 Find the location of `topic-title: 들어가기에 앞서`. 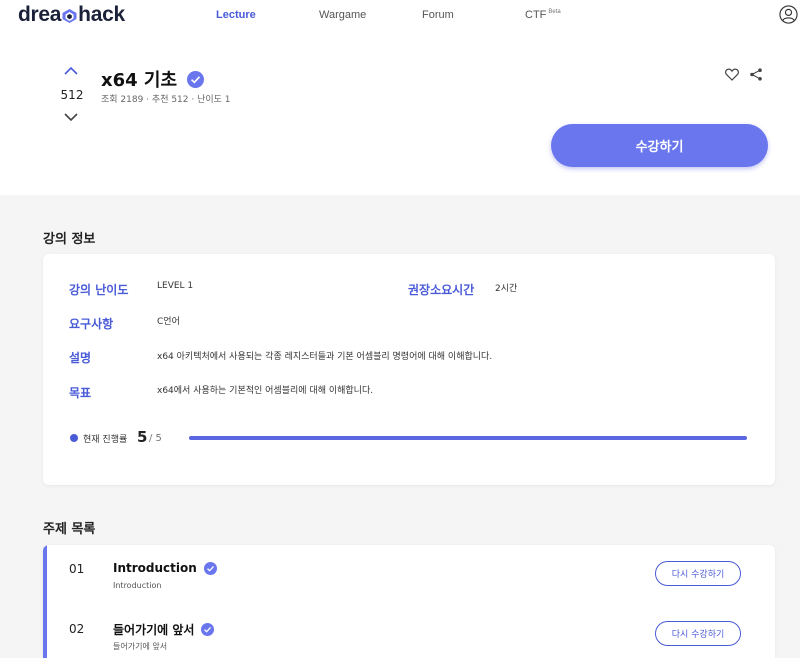

topic-title: 들어가기에 앞서 is located at coordinates (164, 629).